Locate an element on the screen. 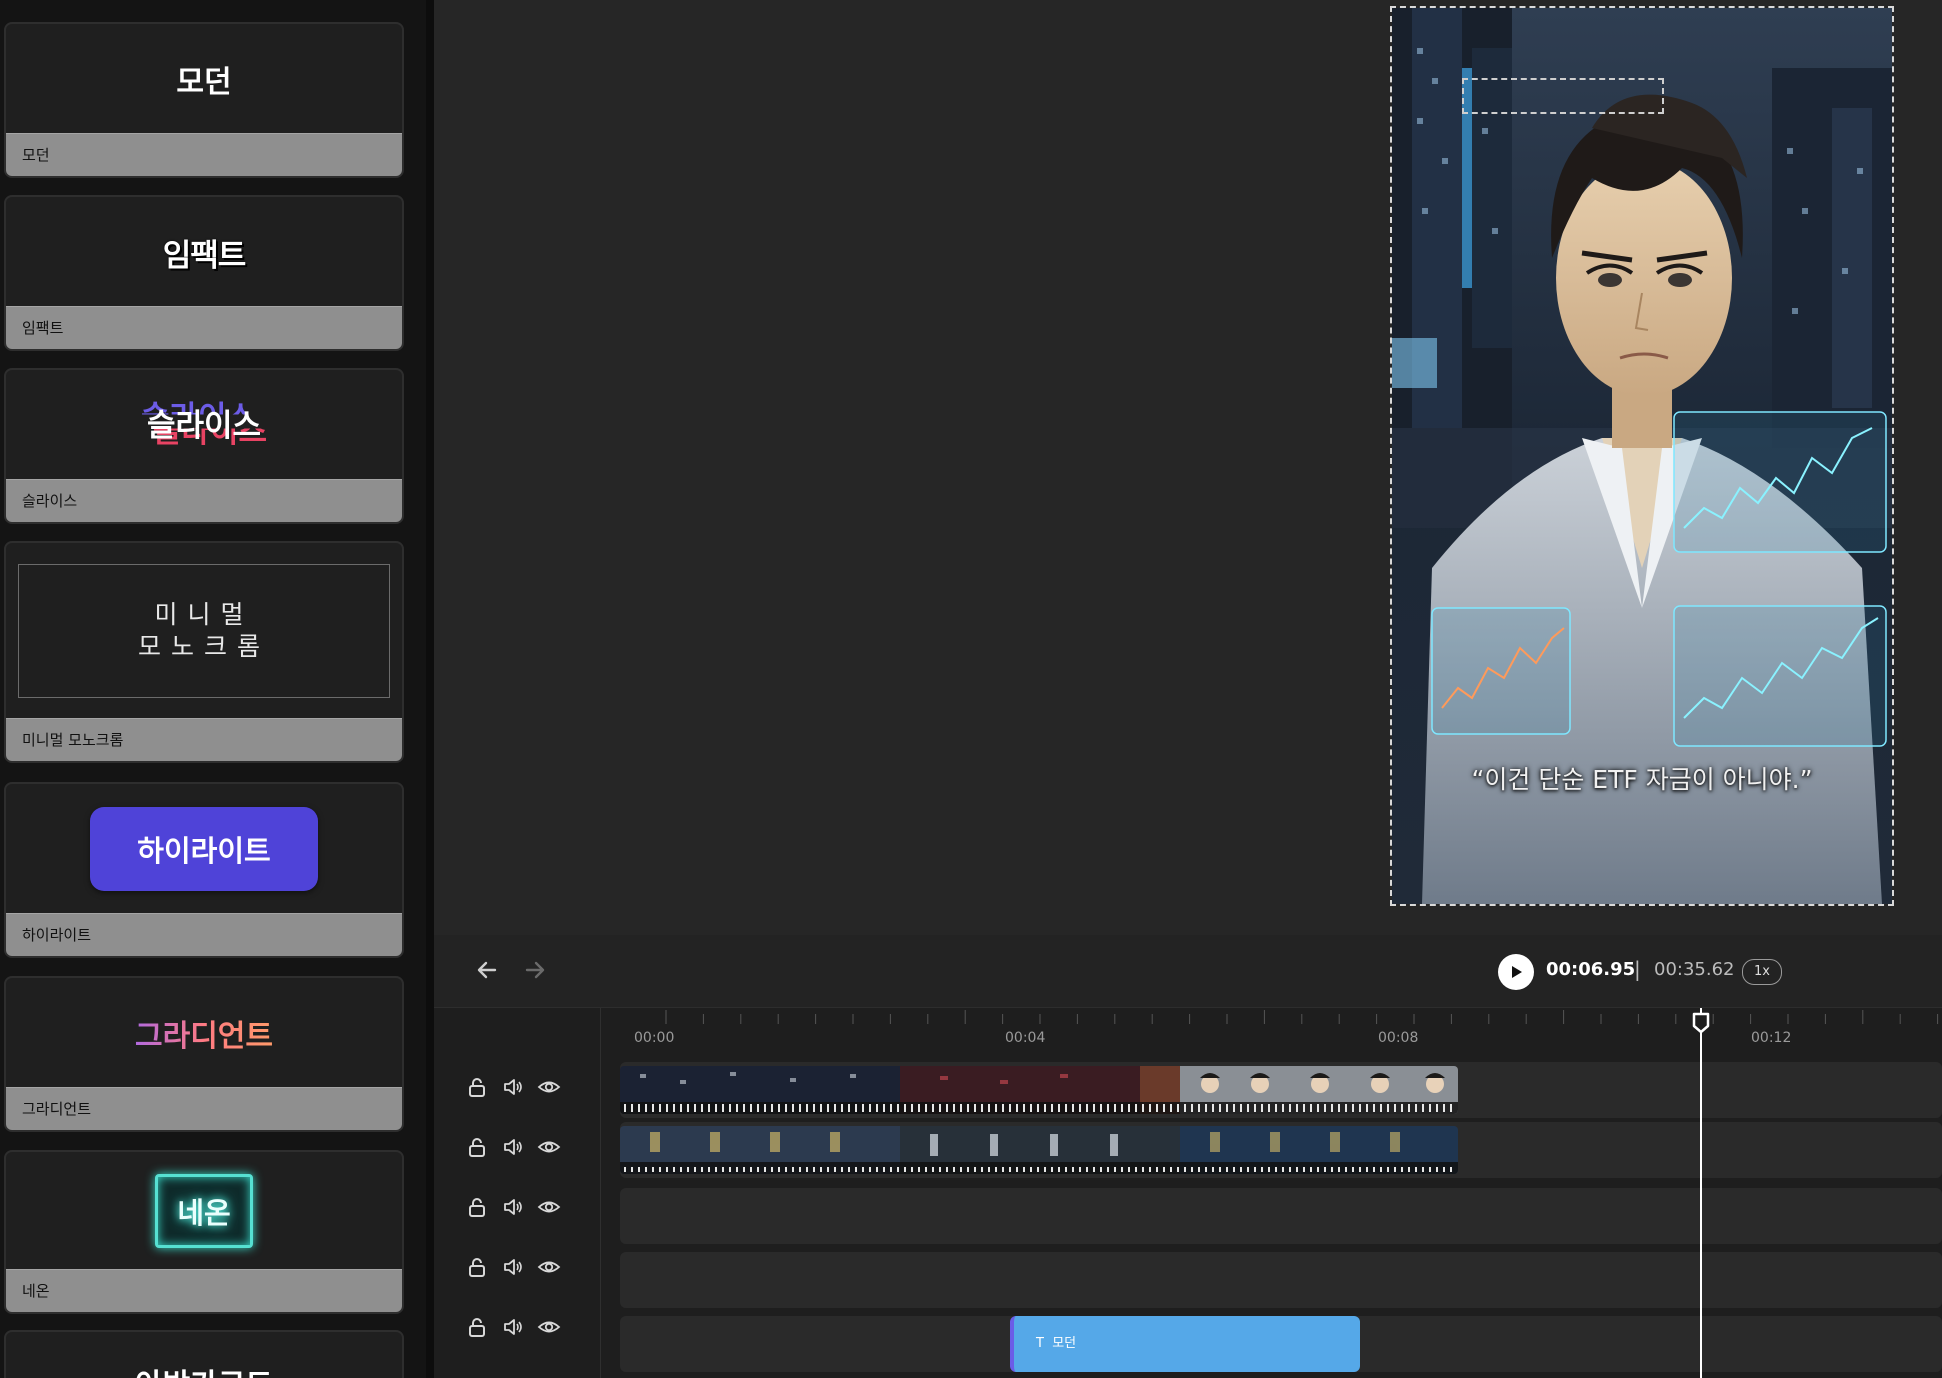  style-card-avantgarde: 아방가르드 is located at coordinates (204, 1354).